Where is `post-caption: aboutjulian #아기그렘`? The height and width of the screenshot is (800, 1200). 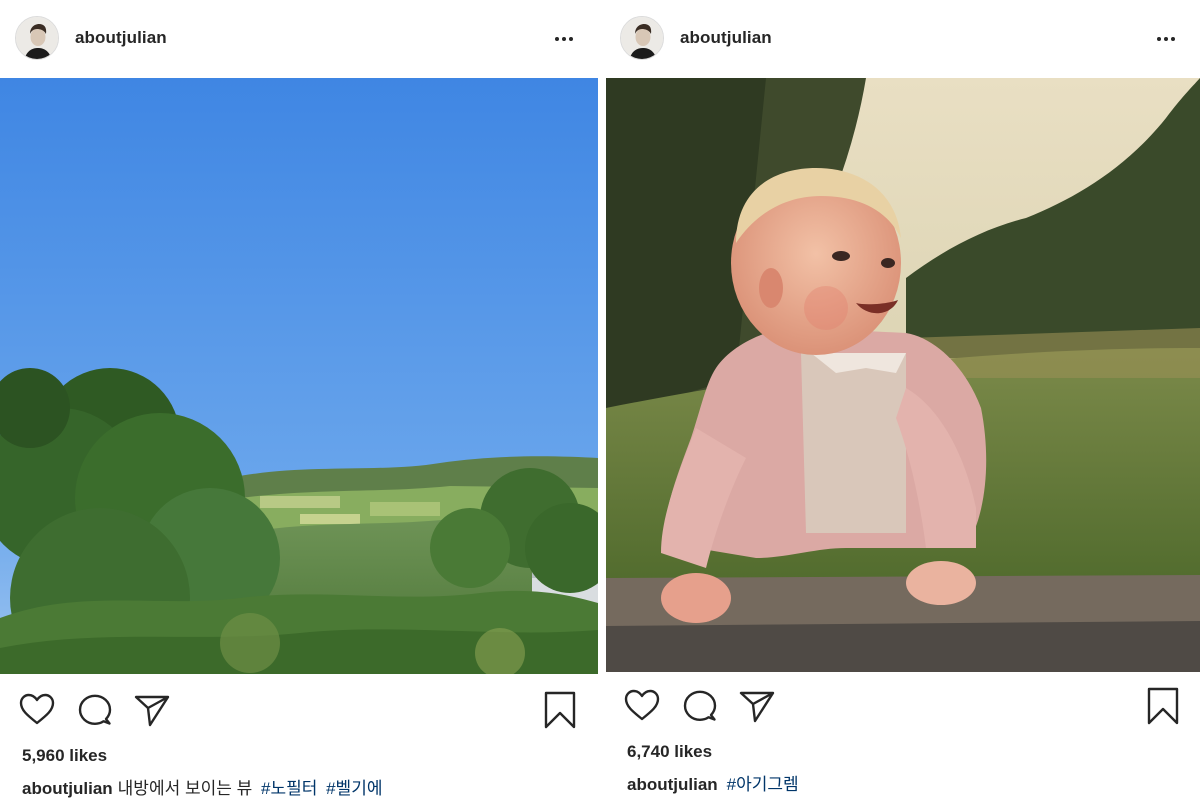
post-caption: aboutjulian #아기그렘 is located at coordinates (713, 782).